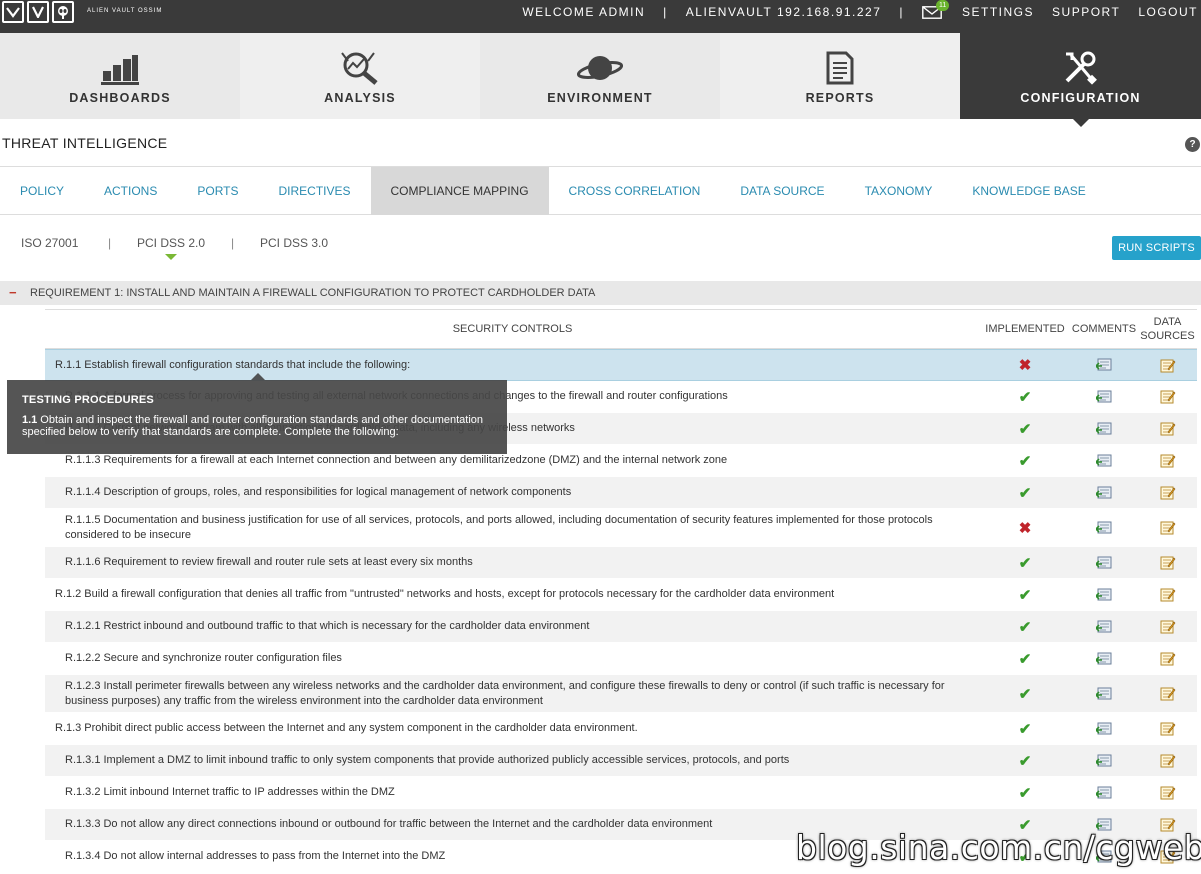  Describe the element at coordinates (294, 243) in the screenshot. I see `standard-pci-dss-3: PCI DSS 3.0` at that location.